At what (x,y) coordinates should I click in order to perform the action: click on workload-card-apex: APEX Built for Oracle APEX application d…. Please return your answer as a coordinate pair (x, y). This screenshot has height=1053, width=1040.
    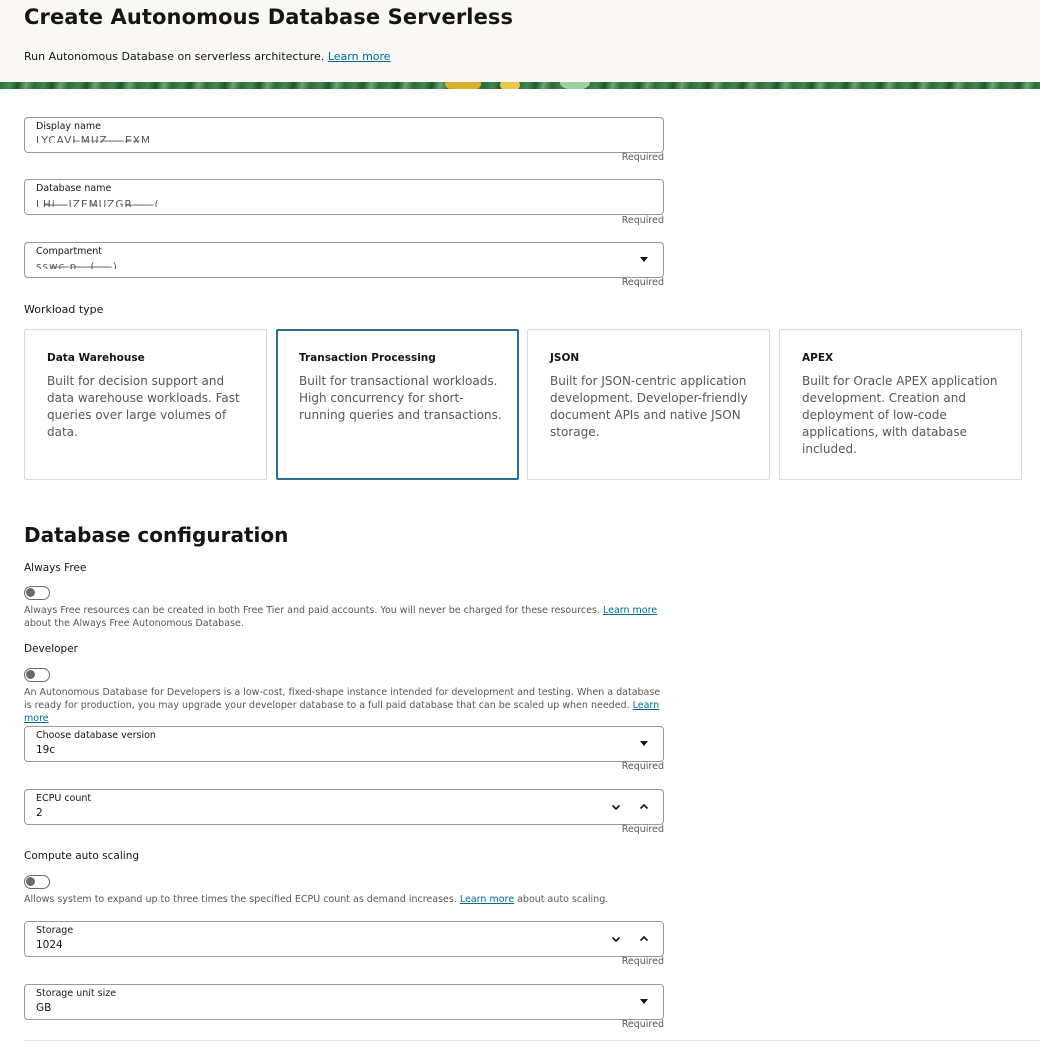
    Looking at the image, I should click on (900, 404).